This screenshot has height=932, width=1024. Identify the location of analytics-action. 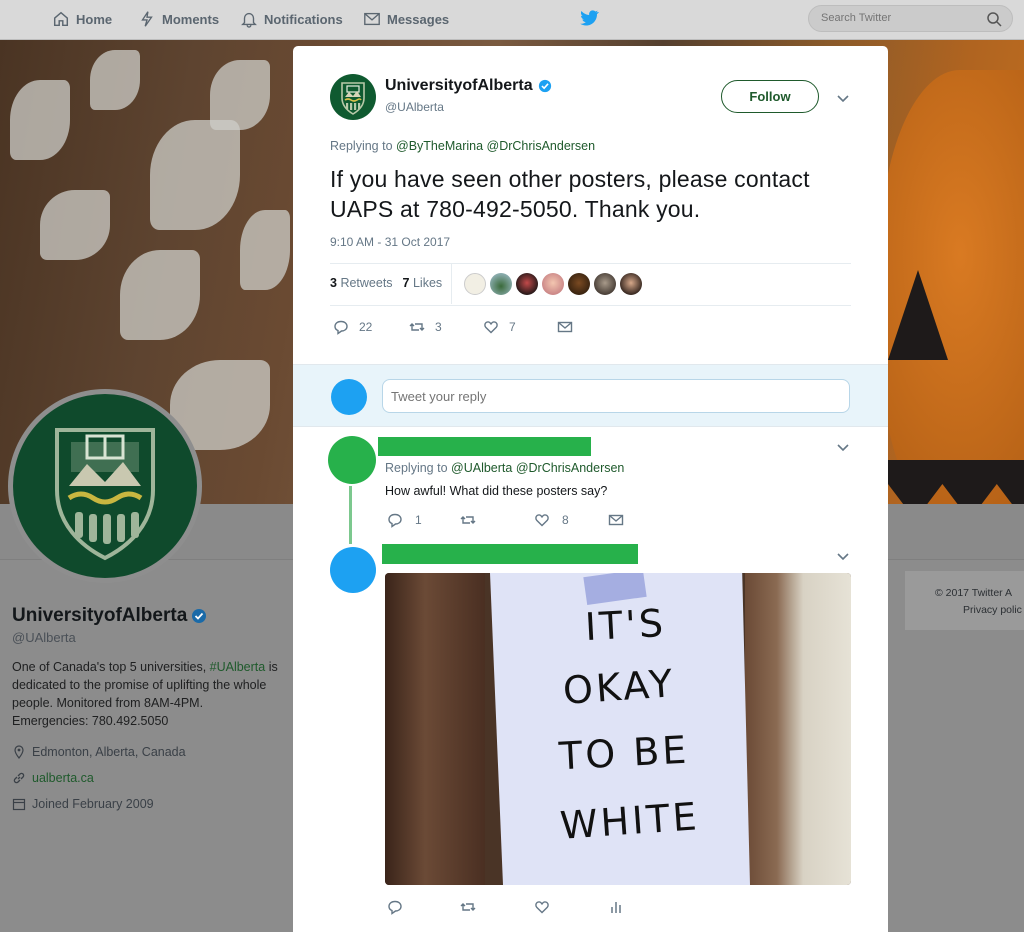
(616, 907).